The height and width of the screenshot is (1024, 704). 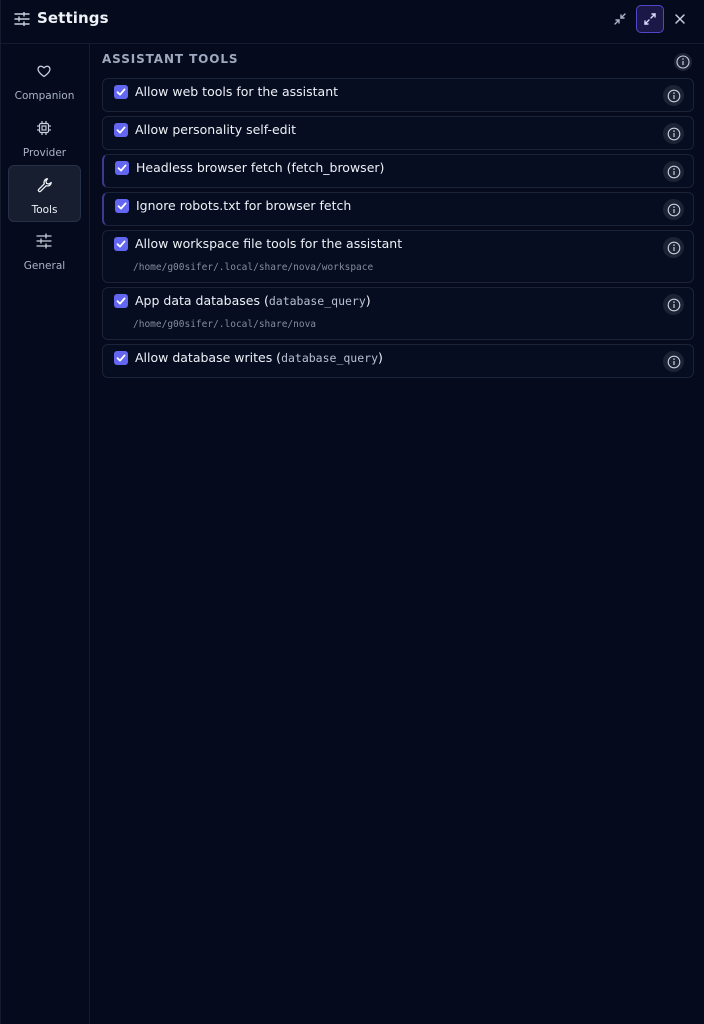 I want to click on setting-row-web-tools: Allow web tools for the assistant, so click(x=398, y=95).